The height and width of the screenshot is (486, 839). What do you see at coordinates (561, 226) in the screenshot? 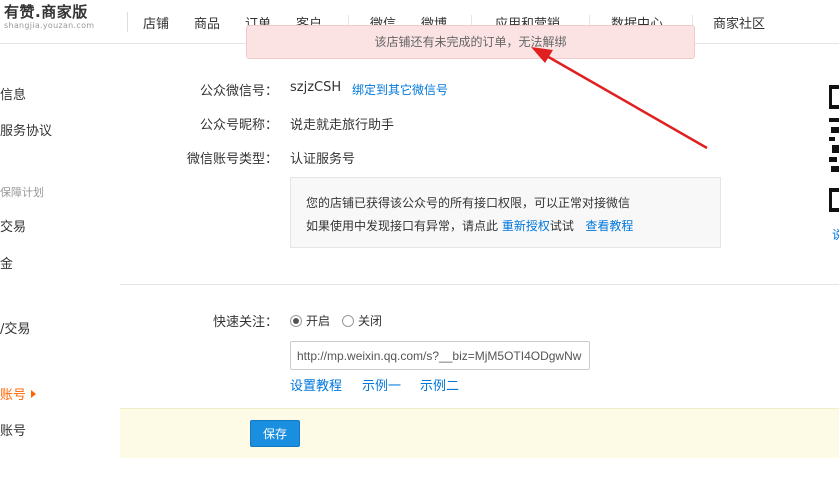
I see `notice-line-2-suffix: 试试` at bounding box center [561, 226].